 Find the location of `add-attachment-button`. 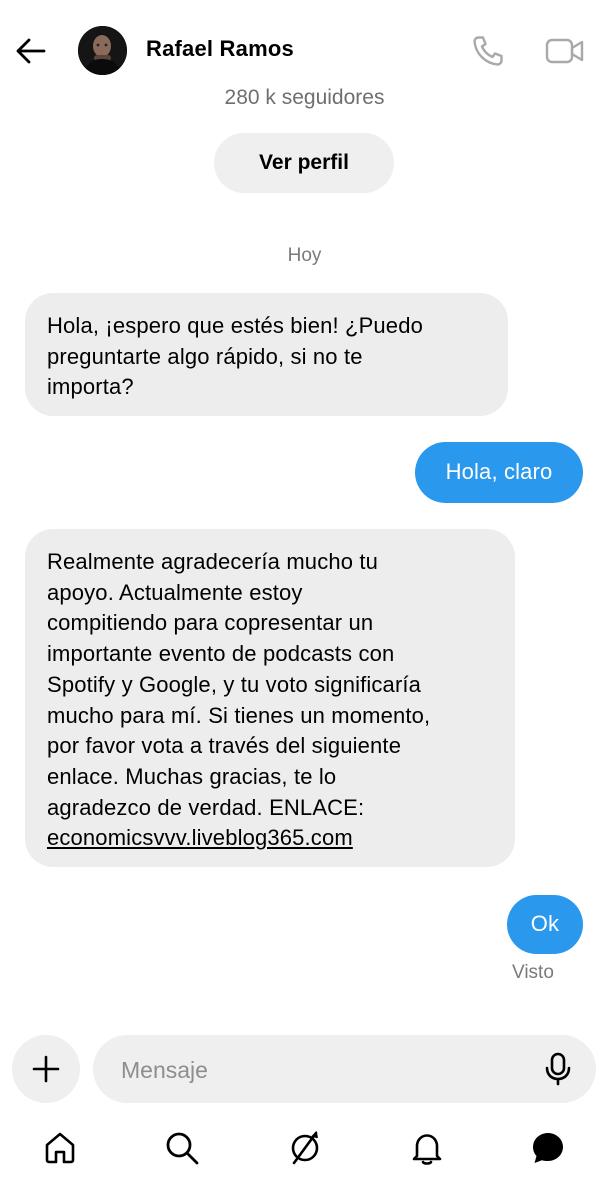

add-attachment-button is located at coordinates (46, 1069).